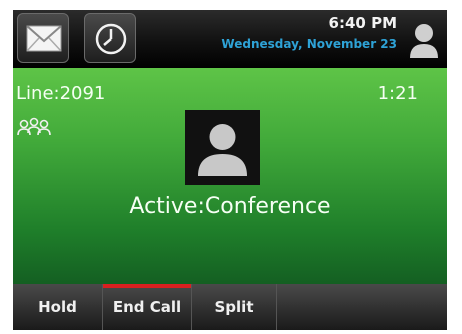  I want to click on split-button: Split, so click(234, 307).